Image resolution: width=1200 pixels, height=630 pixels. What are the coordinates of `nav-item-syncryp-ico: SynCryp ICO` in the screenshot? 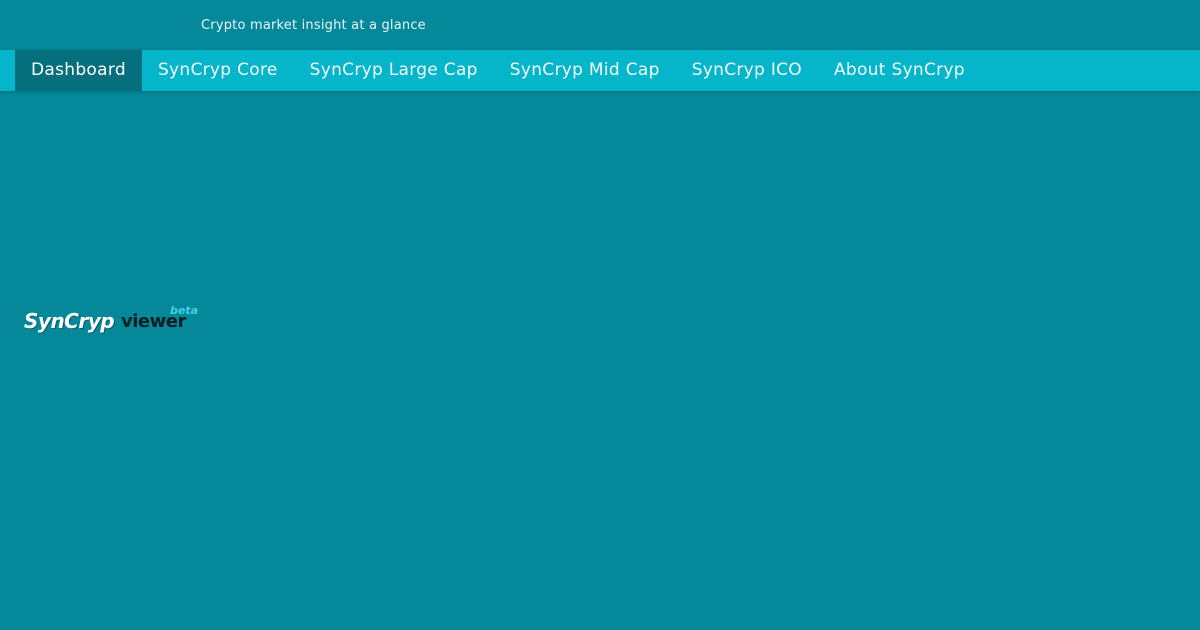 It's located at (747, 70).